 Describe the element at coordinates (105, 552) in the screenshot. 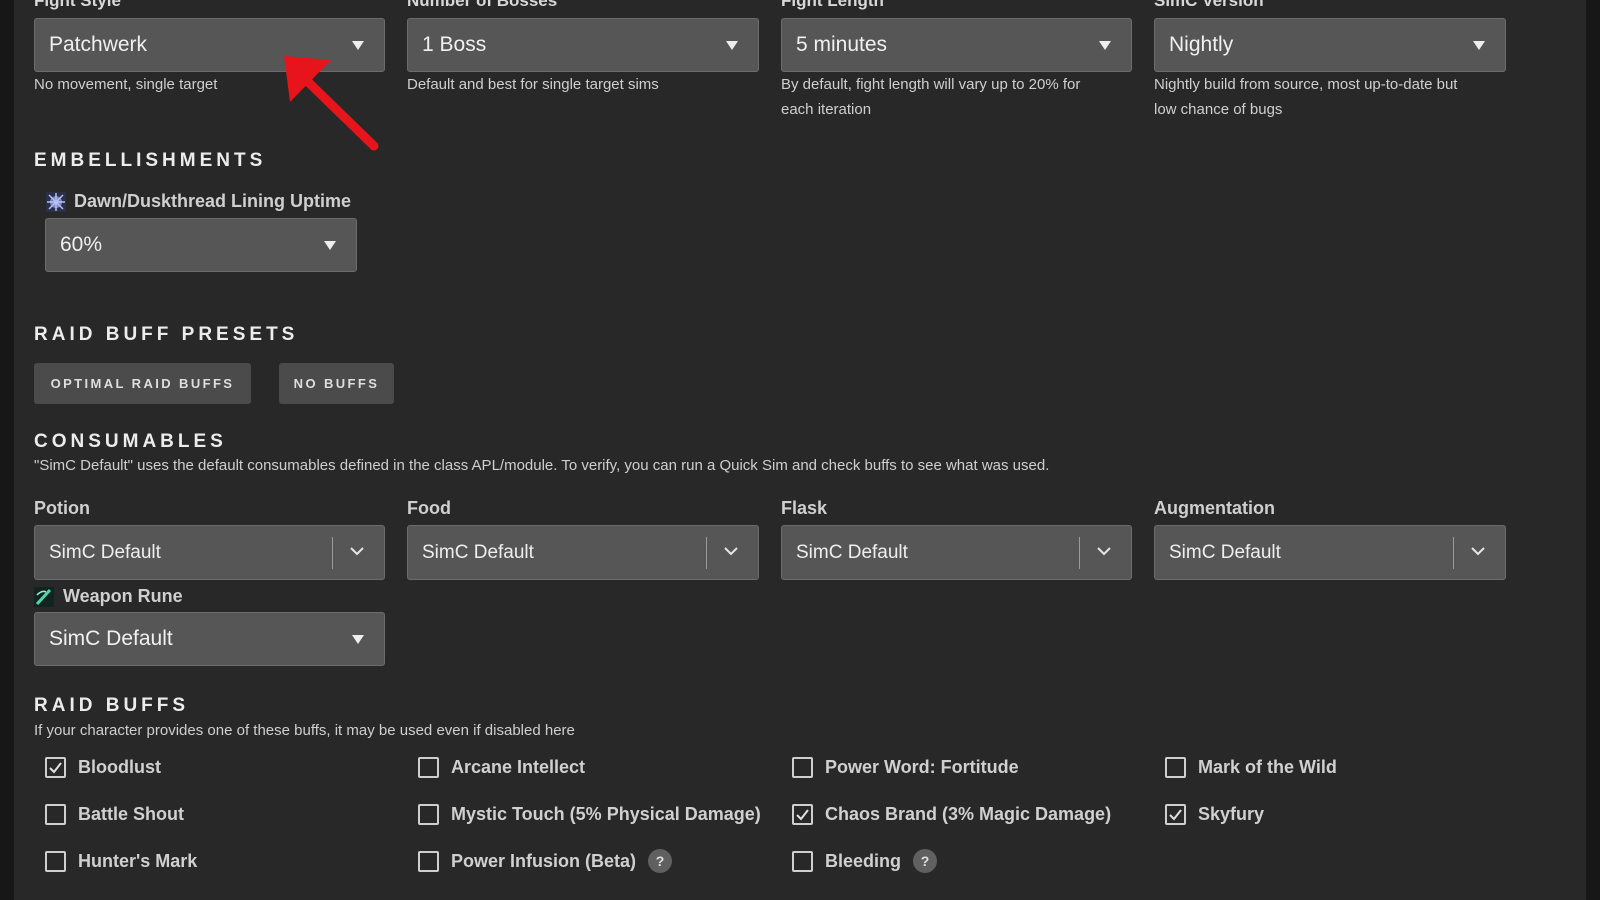

I see `potion-value: SimC Default` at that location.